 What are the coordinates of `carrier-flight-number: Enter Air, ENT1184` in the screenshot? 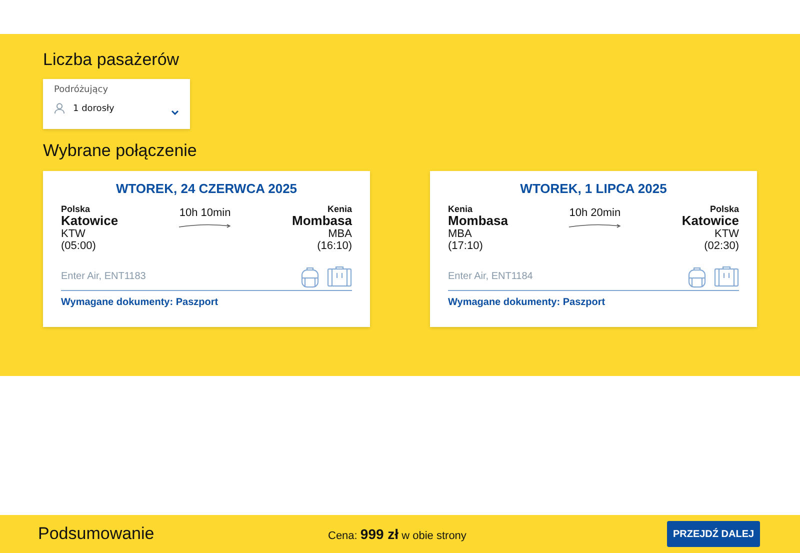 It's located at (490, 277).